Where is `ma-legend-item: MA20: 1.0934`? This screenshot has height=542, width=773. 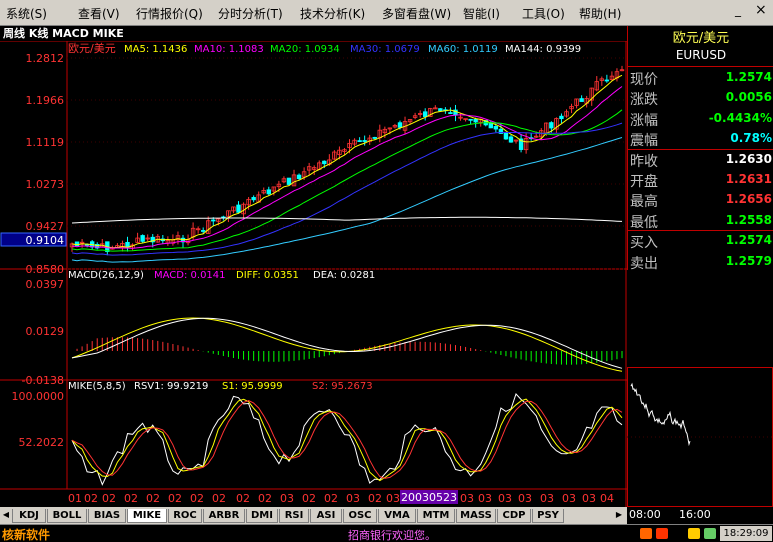
ma-legend-item: MA20: 1.0934 is located at coordinates (305, 49).